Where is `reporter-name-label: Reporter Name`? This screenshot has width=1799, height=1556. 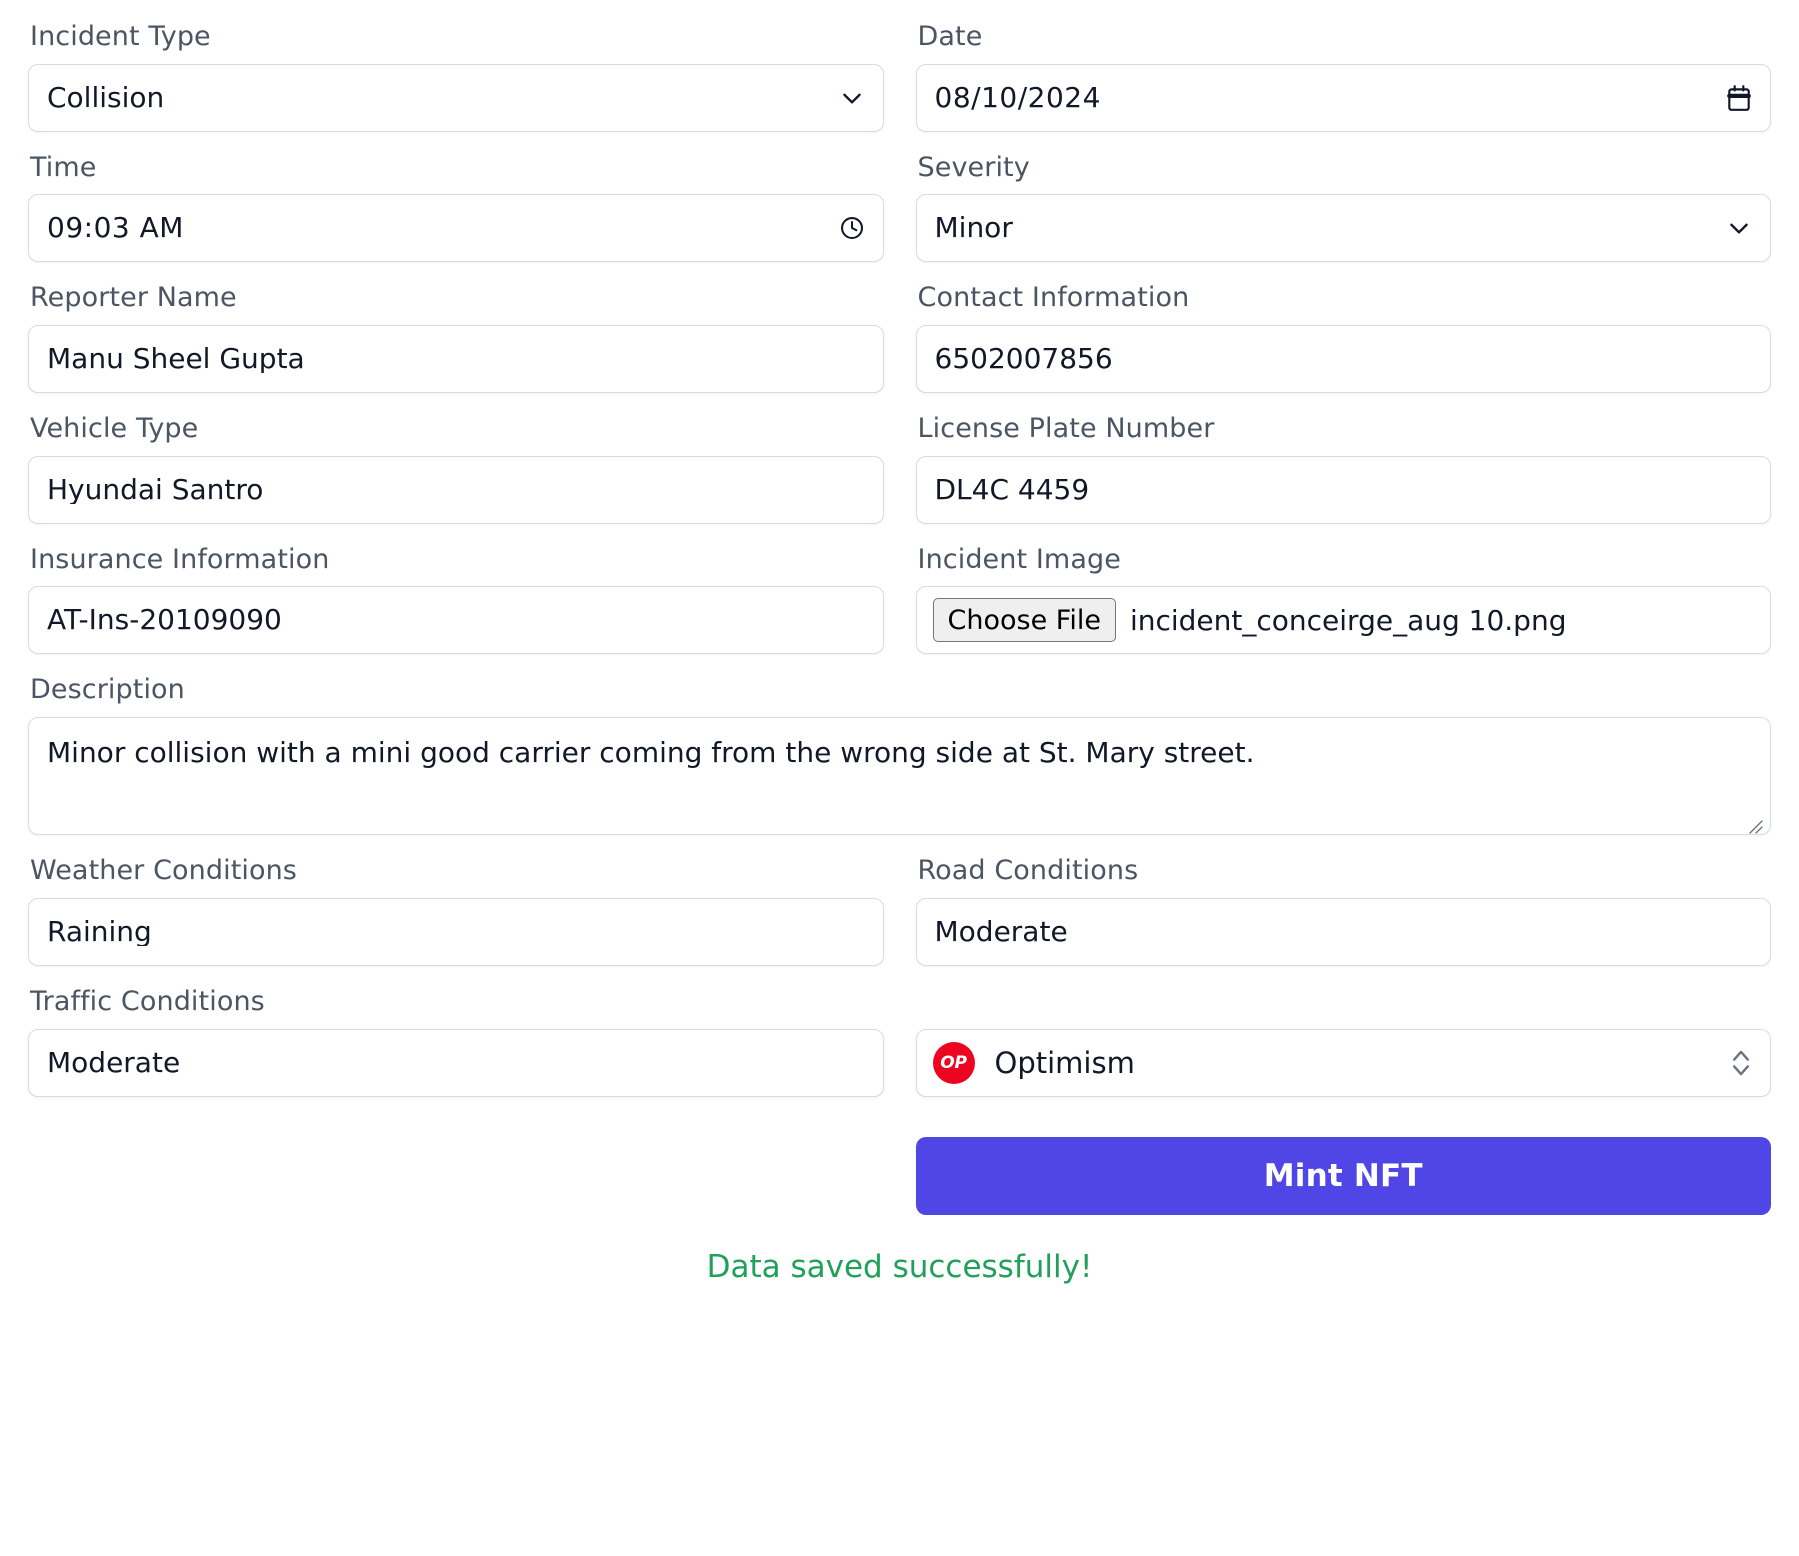
reporter-name-label: Reporter Name is located at coordinates (133, 298).